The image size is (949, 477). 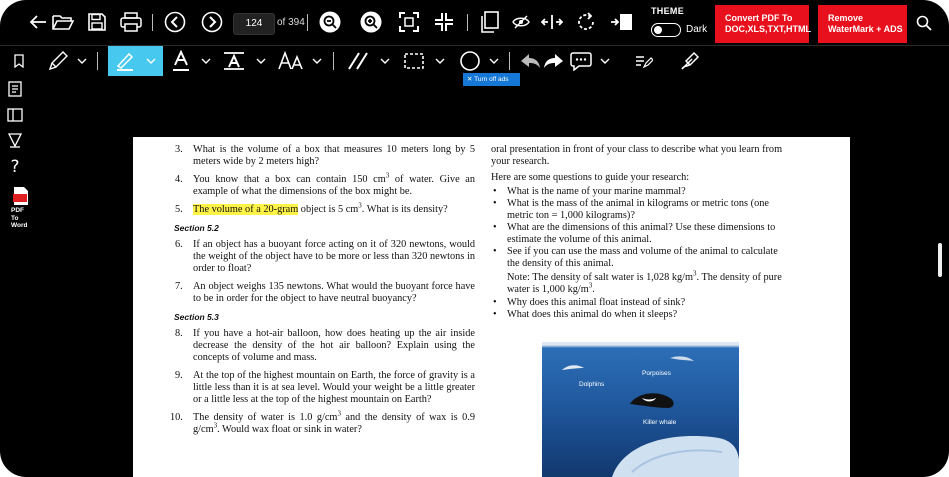 What do you see at coordinates (491, 79) in the screenshot?
I see `turn-off-ads-link: ✕ Turn off ads` at bounding box center [491, 79].